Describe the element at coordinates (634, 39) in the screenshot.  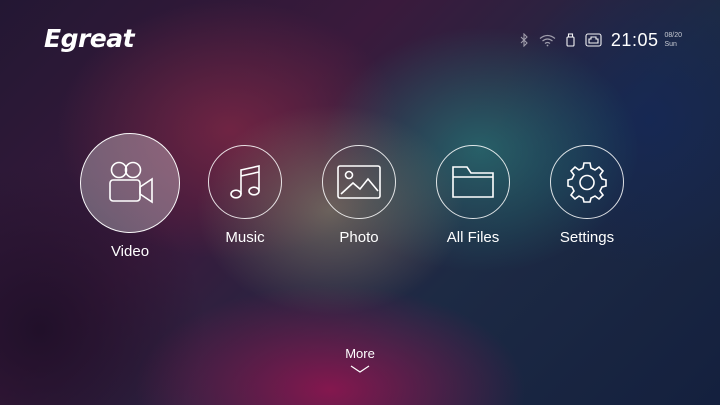
I see `clock-time: 21:05` at that location.